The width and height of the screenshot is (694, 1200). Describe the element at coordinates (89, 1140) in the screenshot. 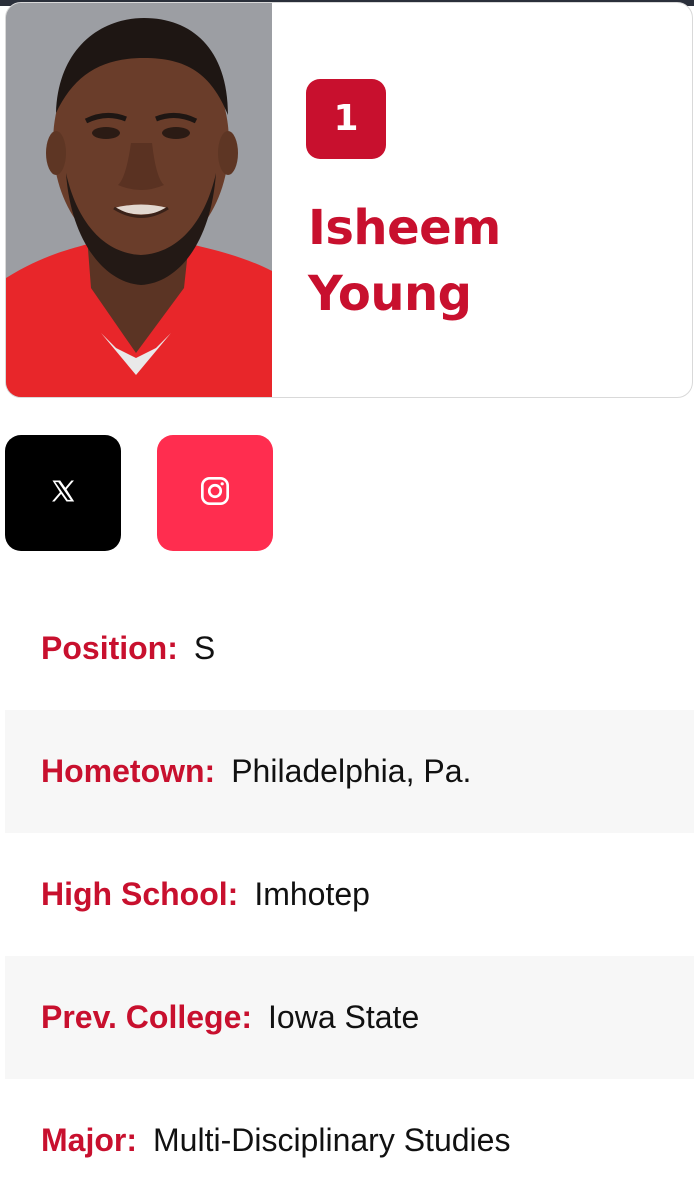

I see `info-label: Major:` at that location.